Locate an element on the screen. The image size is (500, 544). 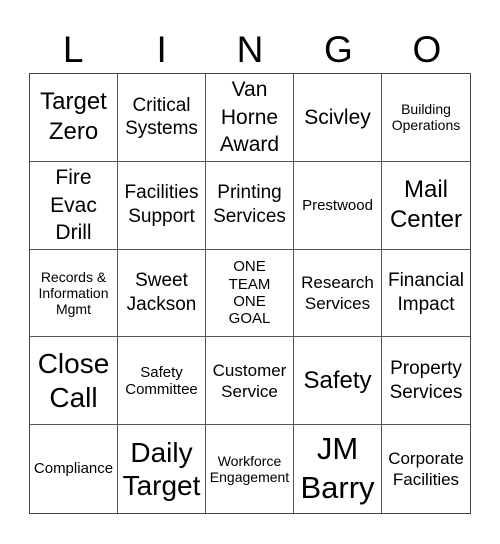
bingo-header: L I N G O is located at coordinates (250, 50).